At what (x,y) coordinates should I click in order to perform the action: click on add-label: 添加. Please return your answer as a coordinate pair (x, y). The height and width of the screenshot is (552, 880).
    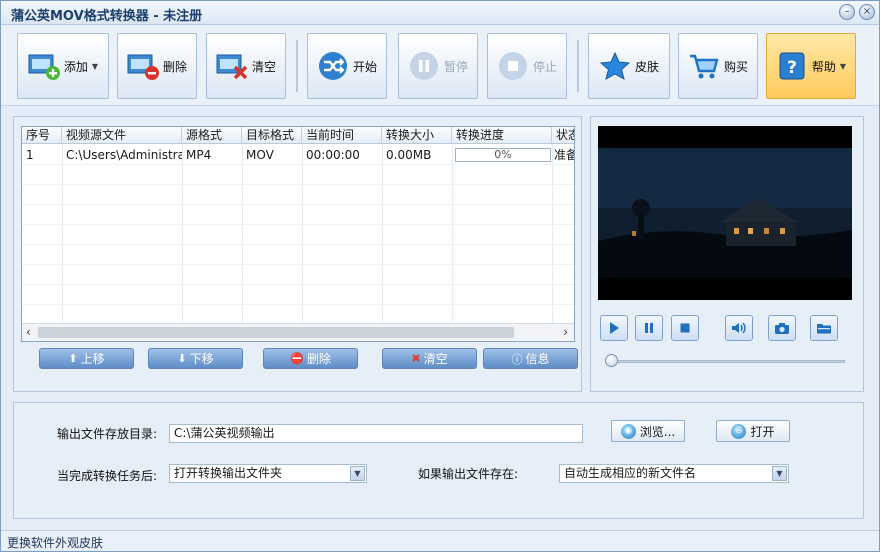
    Looking at the image, I should click on (75, 66).